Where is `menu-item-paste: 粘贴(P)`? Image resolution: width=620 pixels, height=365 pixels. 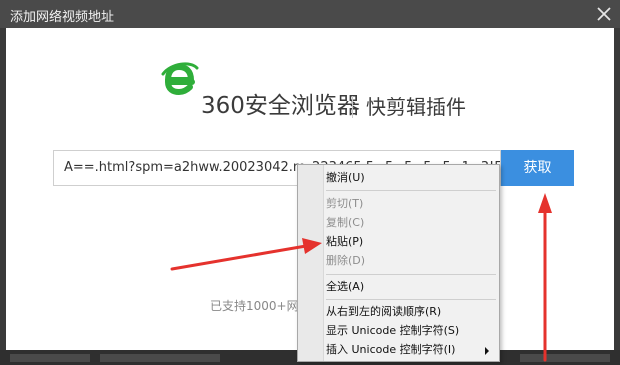 menu-item-paste: 粘贴(P) is located at coordinates (411, 241).